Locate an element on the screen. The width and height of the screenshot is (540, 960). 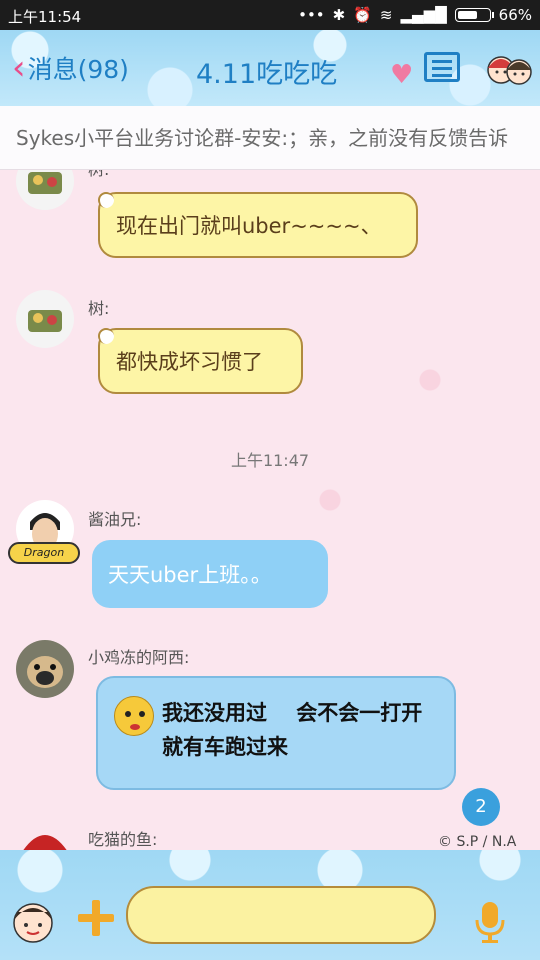
emoji-face-icon is located at coordinates (33, 921).